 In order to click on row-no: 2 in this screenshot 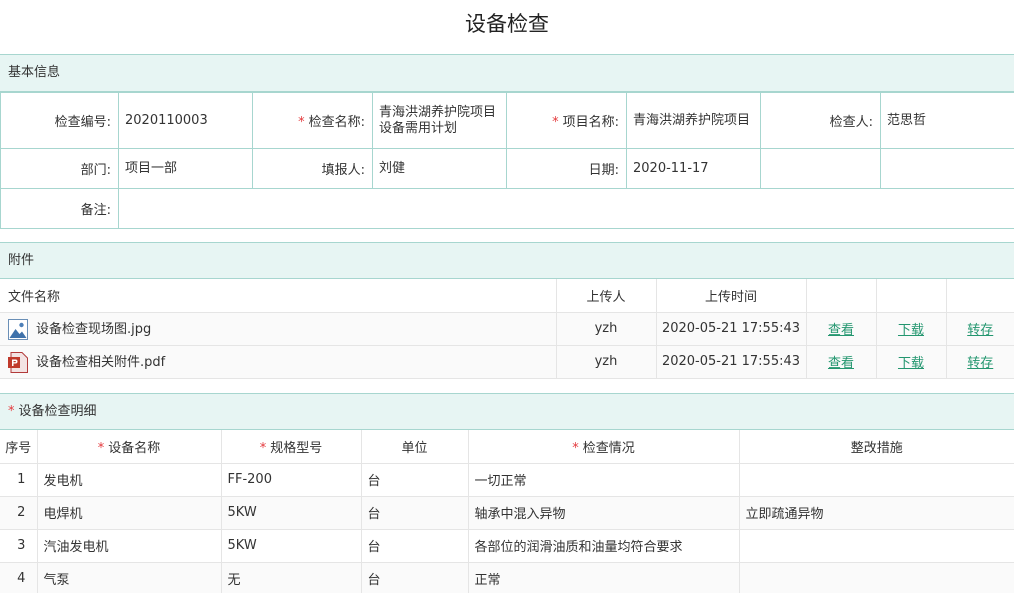, I will do `click(19, 513)`.